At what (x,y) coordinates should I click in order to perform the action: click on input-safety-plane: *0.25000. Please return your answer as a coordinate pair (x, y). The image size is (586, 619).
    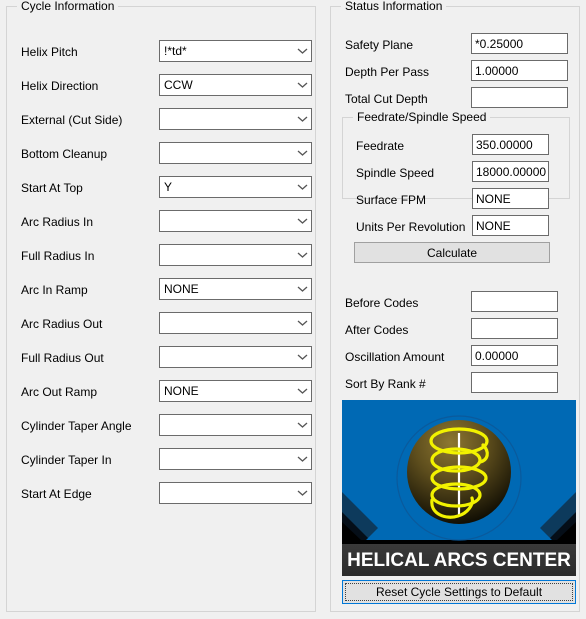
    Looking at the image, I should click on (519, 43).